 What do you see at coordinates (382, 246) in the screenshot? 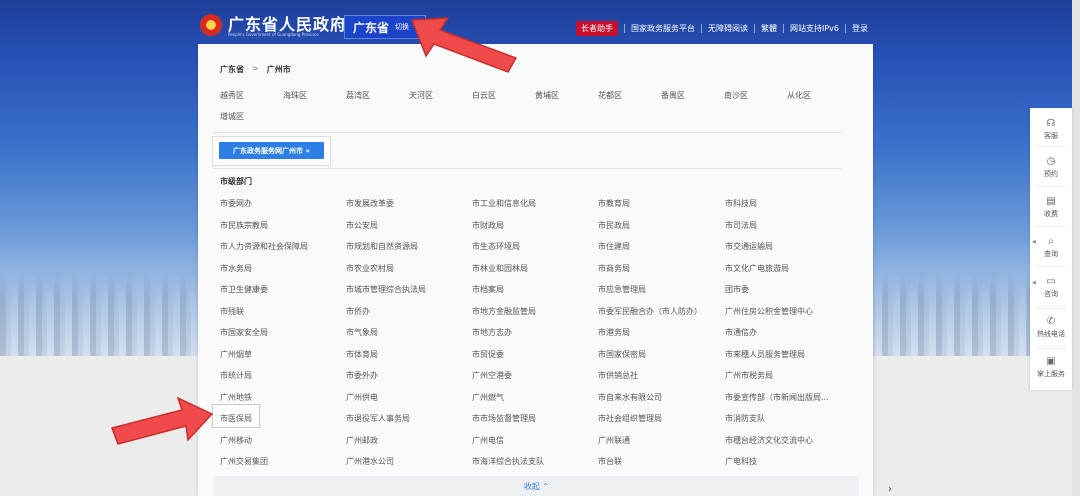
I see `department-link: 市规划和自然资源局` at bounding box center [382, 246].